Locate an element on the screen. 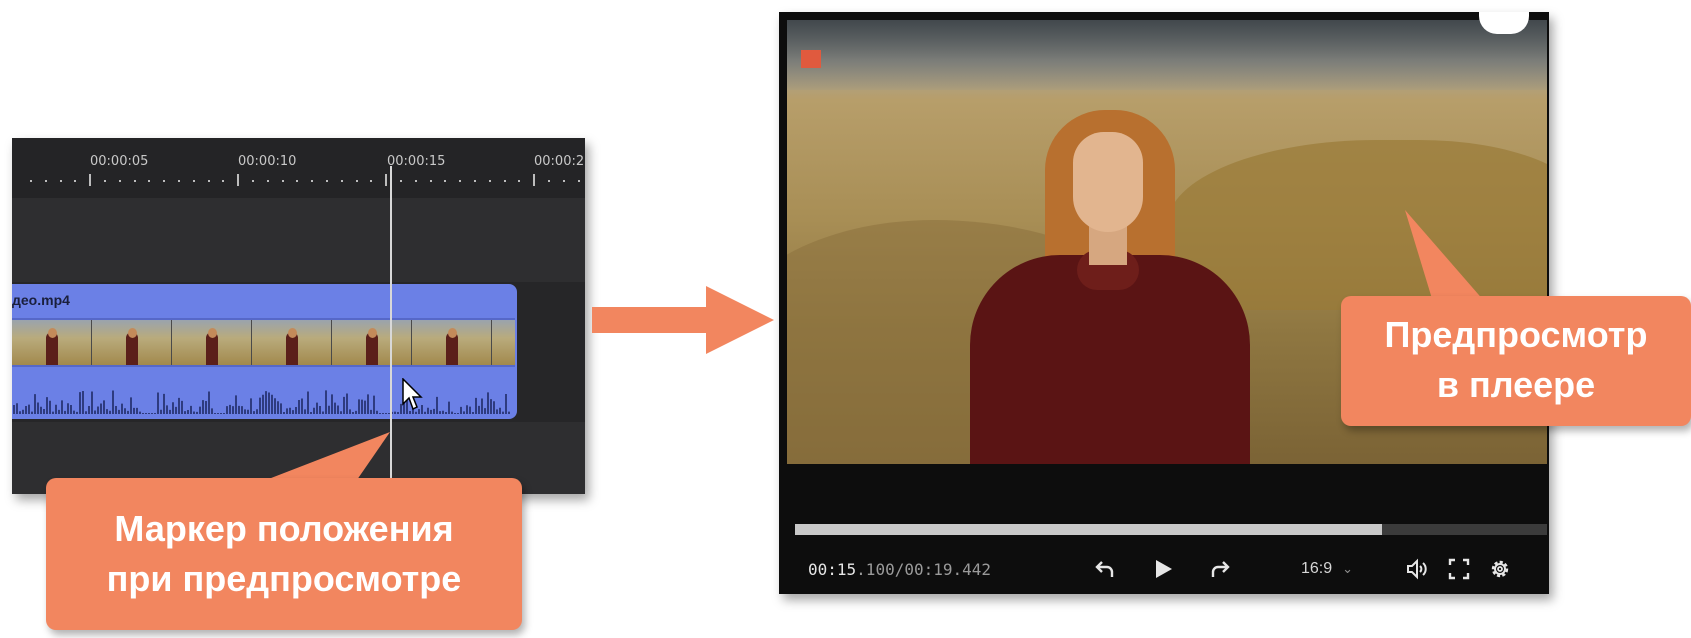  redo-button is located at coordinates (1220, 569).